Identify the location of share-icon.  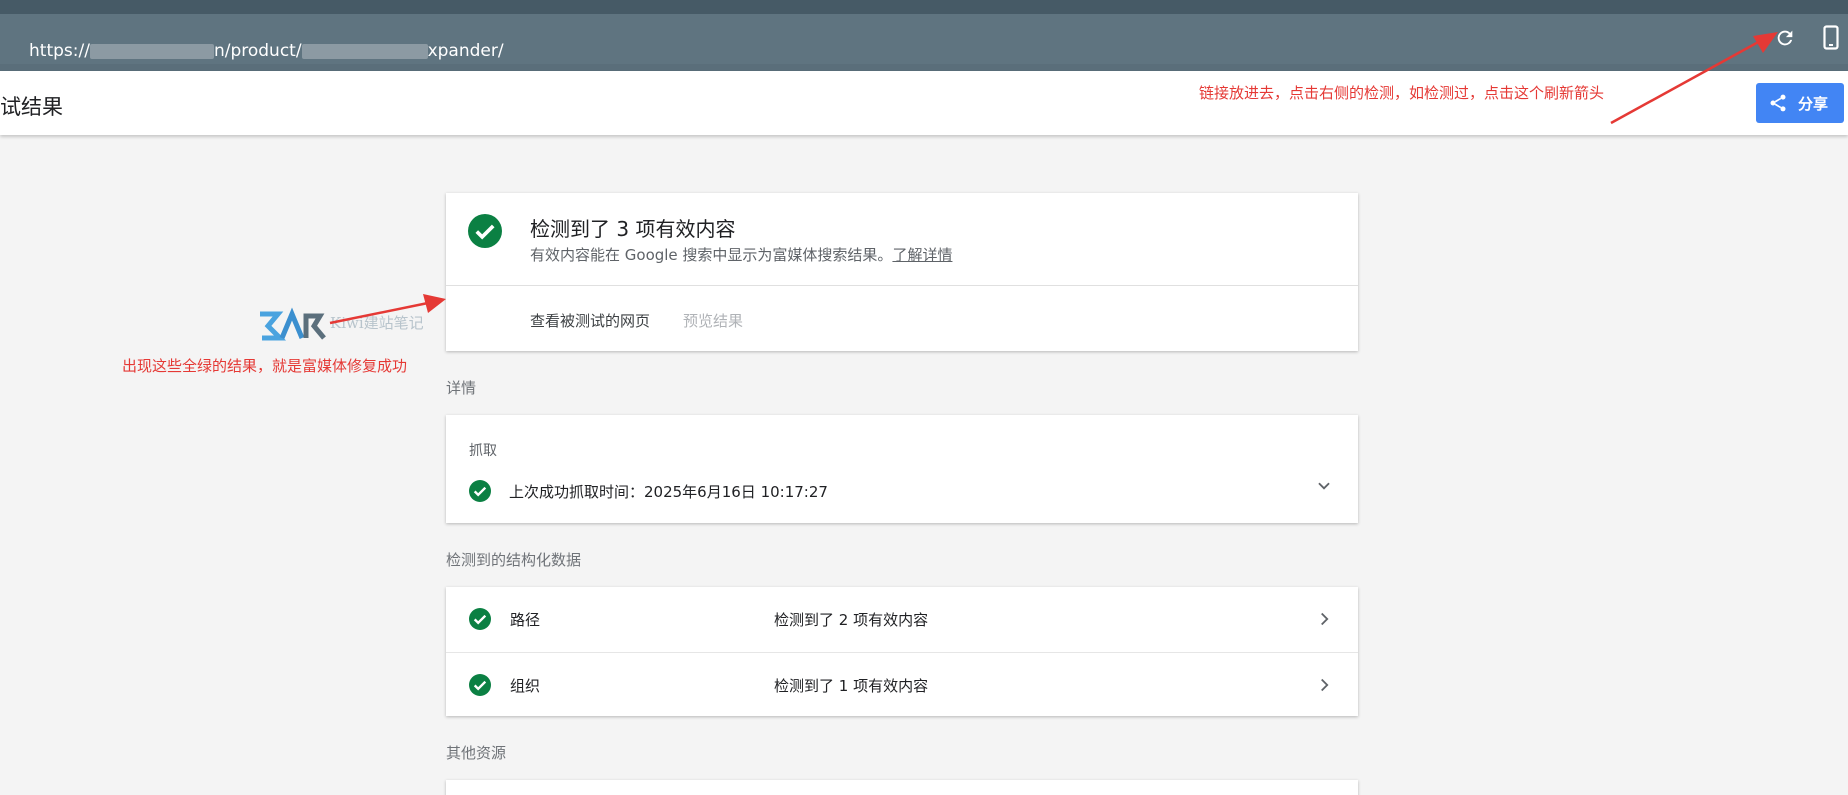
(1778, 103).